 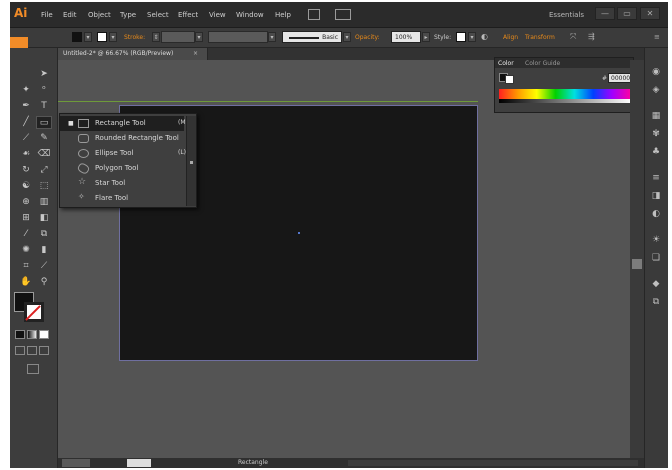 What do you see at coordinates (122, 168) in the screenshot?
I see `flyout-item-polygon-tool: Polygon Tool` at bounding box center [122, 168].